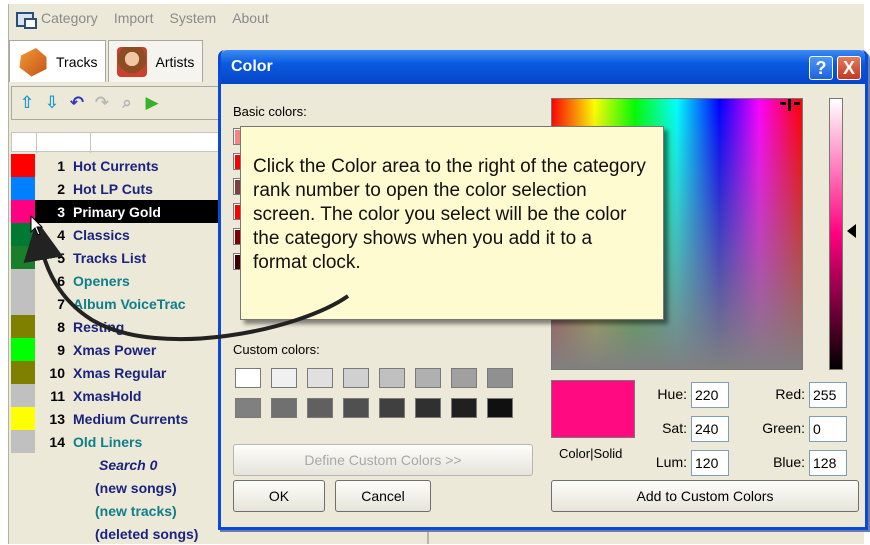 Image resolution: width=870 pixels, height=545 pixels. What do you see at coordinates (52, 103) in the screenshot?
I see `move-down-icon: ⇩` at bounding box center [52, 103].